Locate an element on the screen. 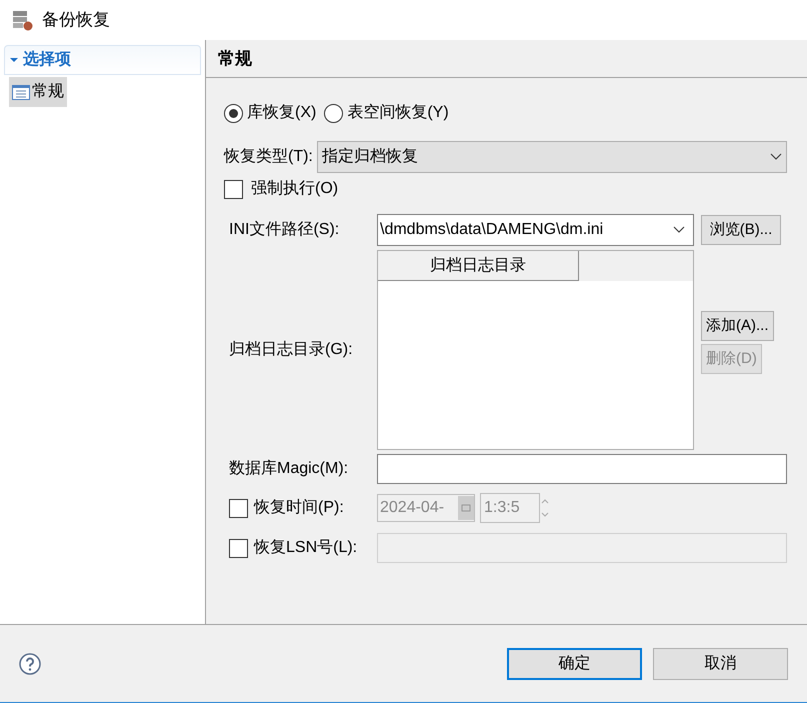 Image resolution: width=807 pixels, height=703 pixels. list-icon is located at coordinates (21, 92).